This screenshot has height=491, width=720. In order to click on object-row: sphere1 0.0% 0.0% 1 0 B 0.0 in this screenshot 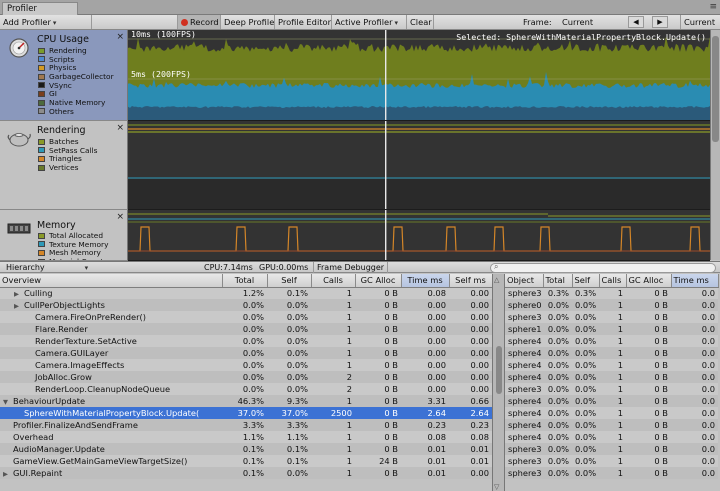, I will do `click(611, 329)`.